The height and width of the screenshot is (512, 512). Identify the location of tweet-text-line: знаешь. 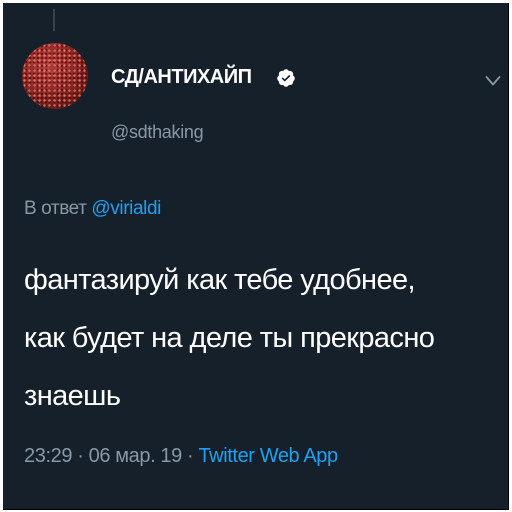
(72, 396).